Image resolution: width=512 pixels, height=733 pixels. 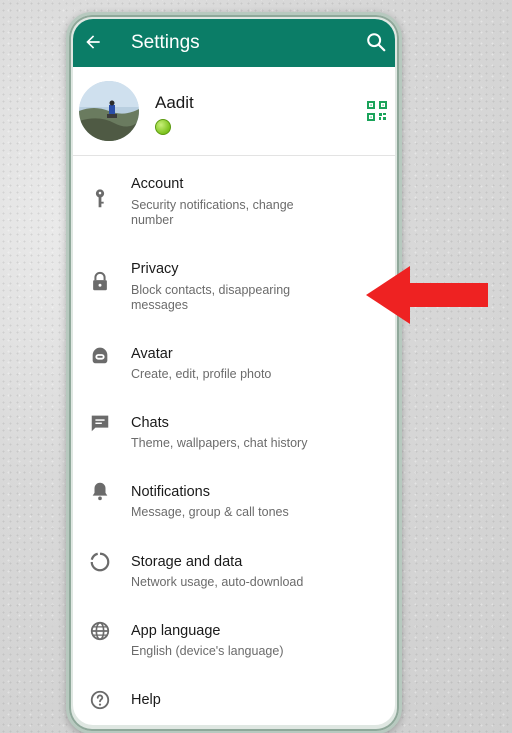 I want to click on help-icon, so click(x=100, y=700).